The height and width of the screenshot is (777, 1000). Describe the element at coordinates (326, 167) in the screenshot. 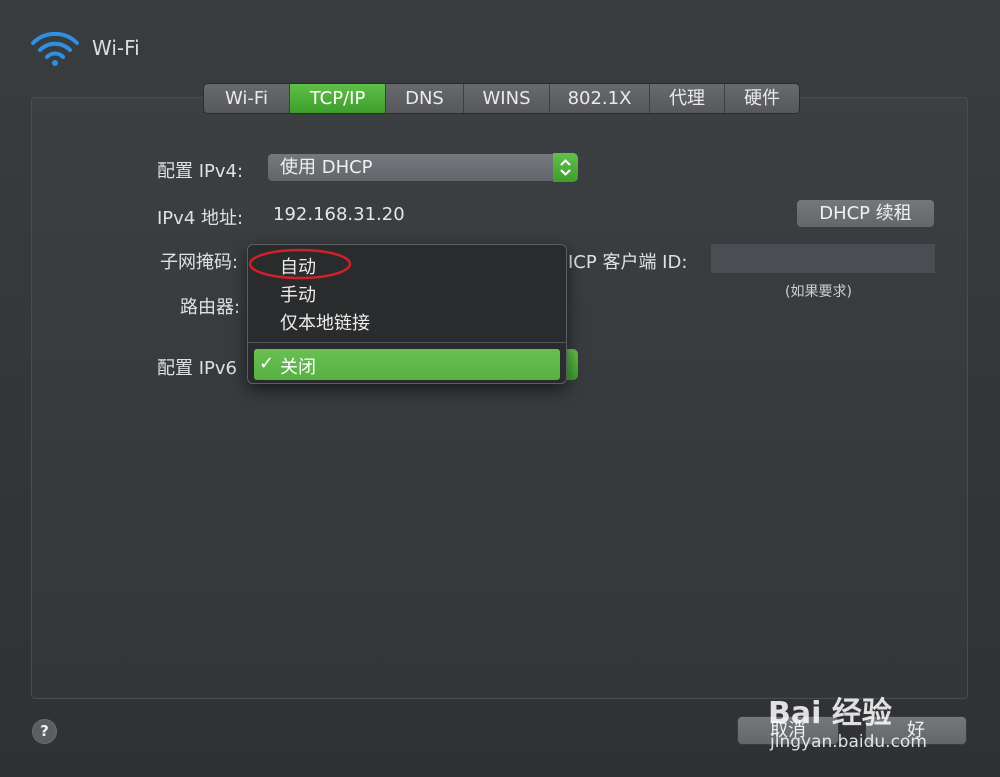

I see `configure-ipv4-value: 使用 DHCP` at that location.